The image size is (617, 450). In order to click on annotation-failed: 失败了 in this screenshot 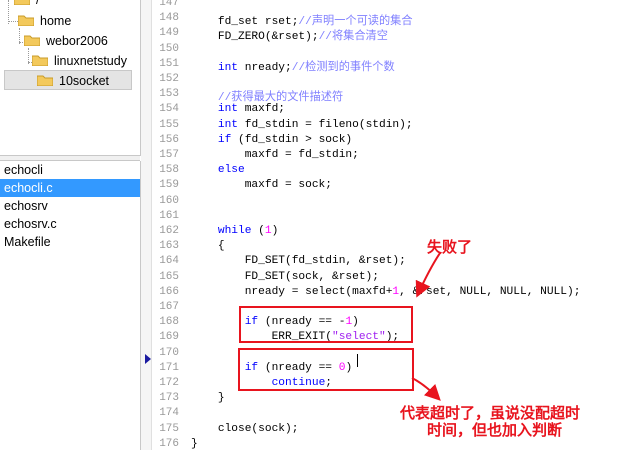, I will do `click(450, 247)`.